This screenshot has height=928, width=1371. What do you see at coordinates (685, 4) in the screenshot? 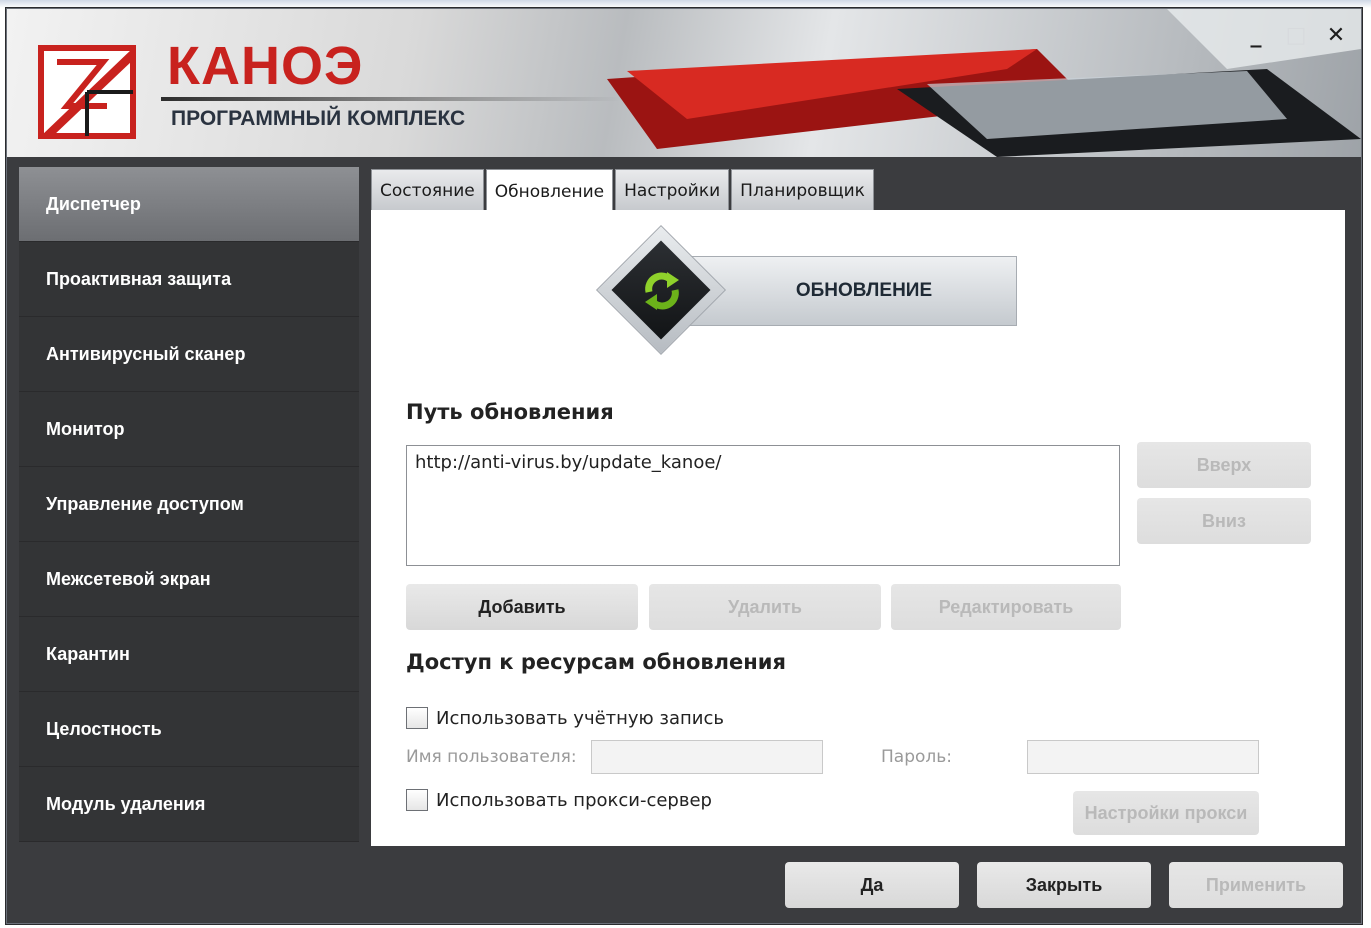
I see `window-top-edge` at bounding box center [685, 4].